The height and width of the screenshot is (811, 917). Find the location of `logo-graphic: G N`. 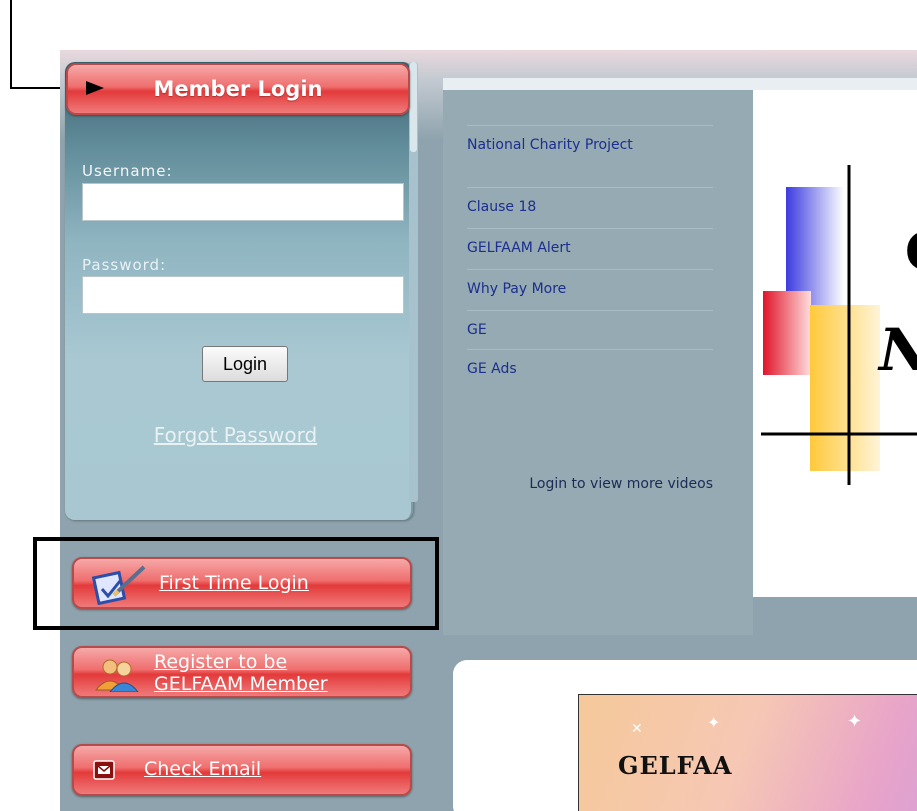

logo-graphic: G N is located at coordinates (839, 325).